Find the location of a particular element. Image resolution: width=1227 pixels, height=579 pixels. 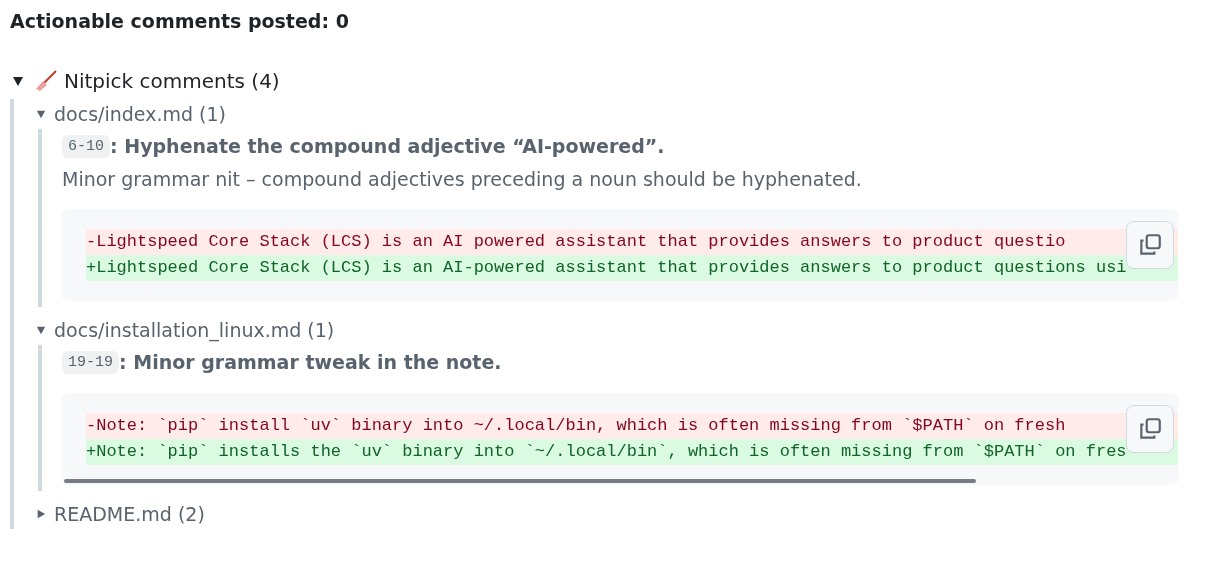

comment-title: : Hyphenate the compound adjective “AI-powered”. is located at coordinates (387, 146).